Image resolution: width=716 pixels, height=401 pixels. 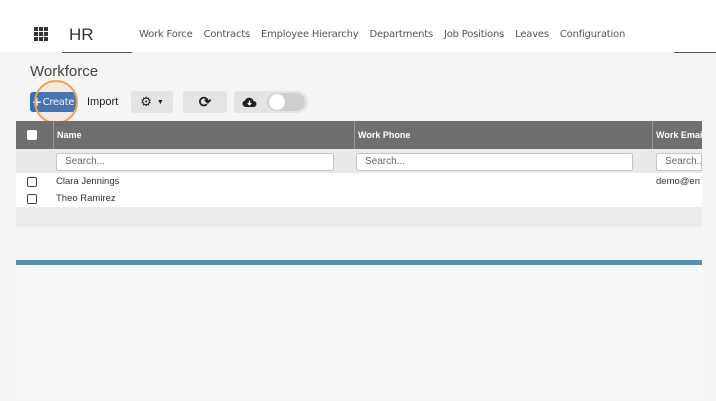 I want to click on view-toggle, so click(x=286, y=102).